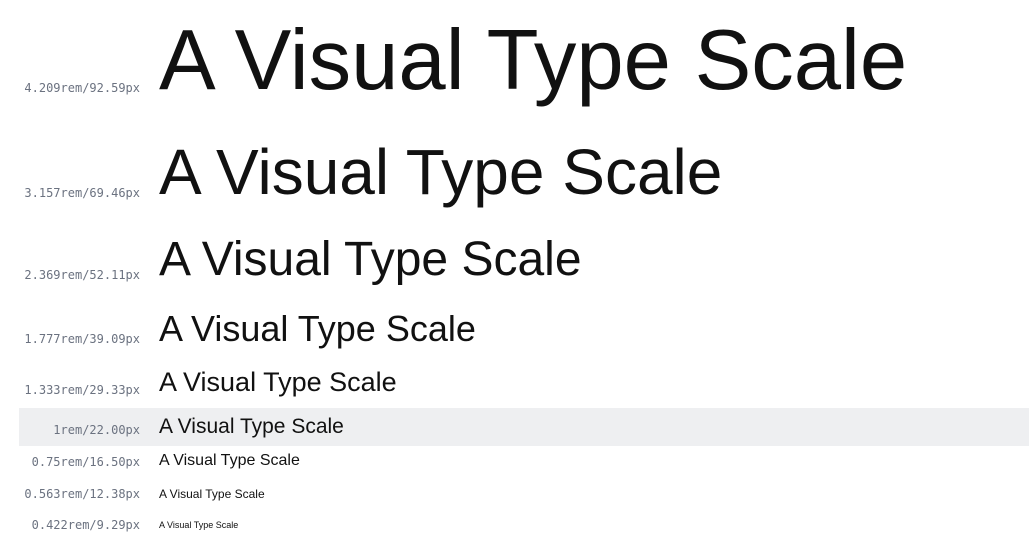 The height and width of the screenshot is (538, 1029). Describe the element at coordinates (96, 430) in the screenshot. I see `size-label: 1rem/22.00px` at that location.